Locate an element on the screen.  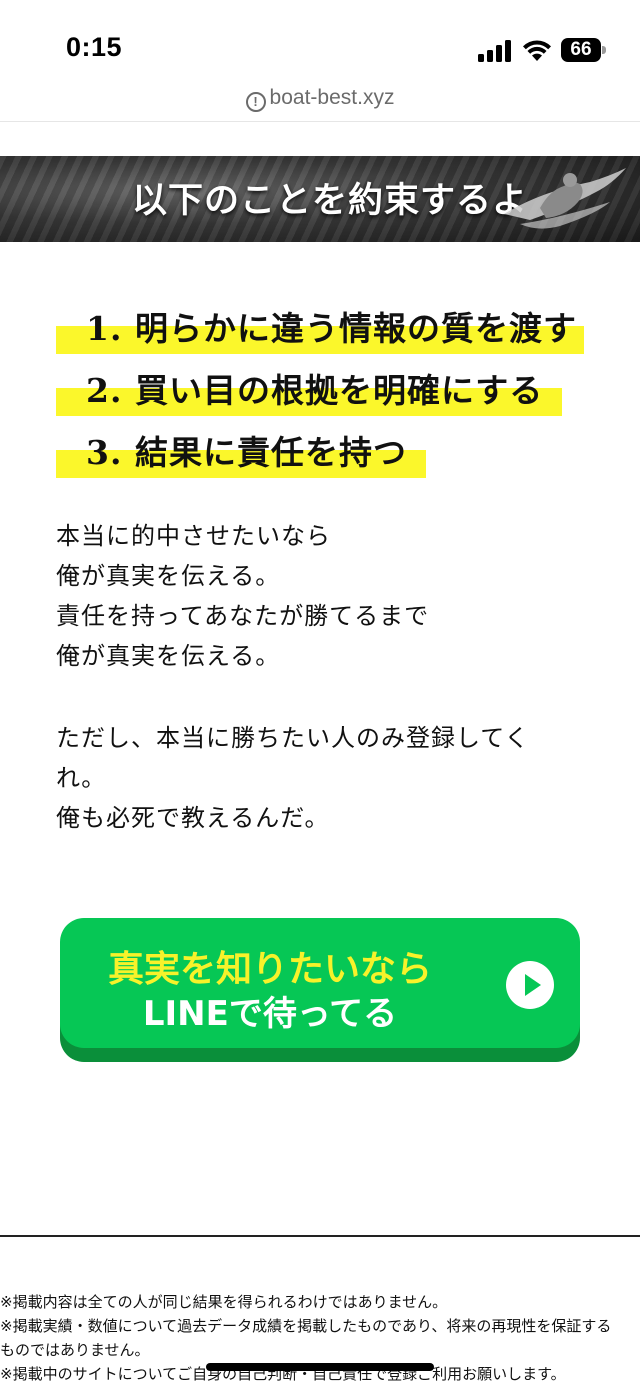
body-line: 俺も必死で教えるんだ。 is located at coordinates (193, 818).